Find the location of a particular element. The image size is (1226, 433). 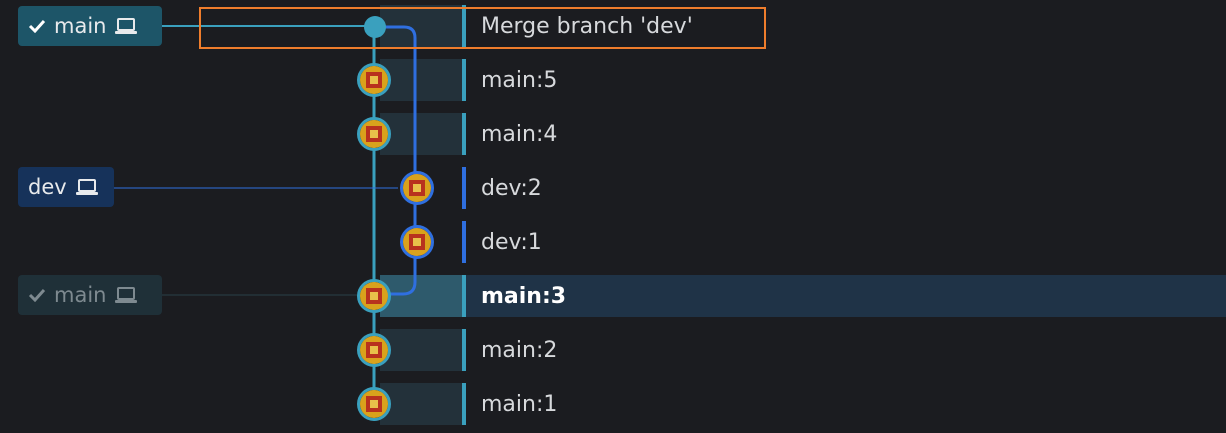

branch-tag-dev: dev is located at coordinates (66, 187).